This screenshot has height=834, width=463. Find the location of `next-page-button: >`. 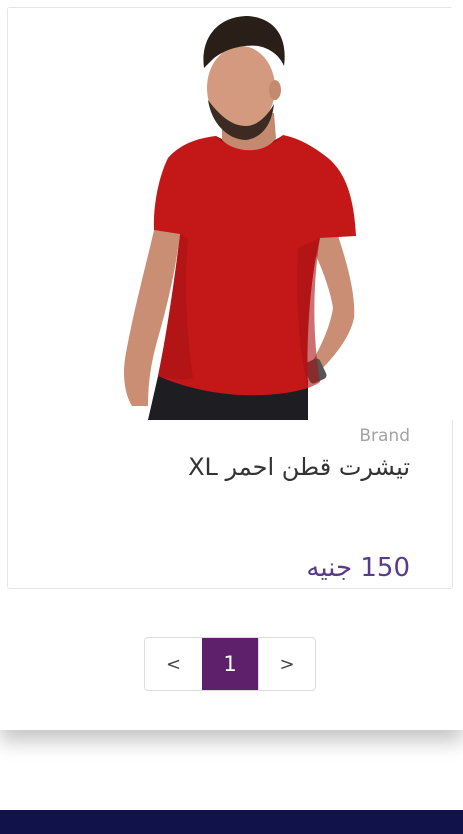

next-page-button: > is located at coordinates (286, 664).